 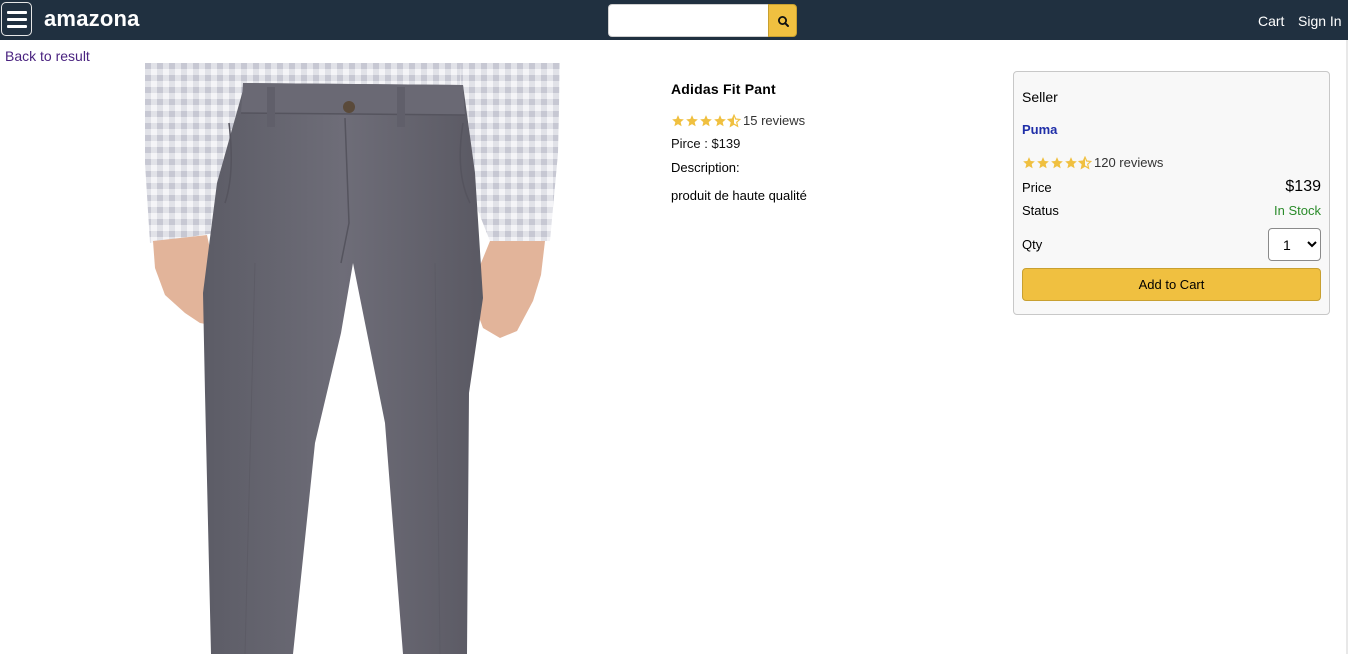 I want to click on qty-select: 1, so click(x=1294, y=244).